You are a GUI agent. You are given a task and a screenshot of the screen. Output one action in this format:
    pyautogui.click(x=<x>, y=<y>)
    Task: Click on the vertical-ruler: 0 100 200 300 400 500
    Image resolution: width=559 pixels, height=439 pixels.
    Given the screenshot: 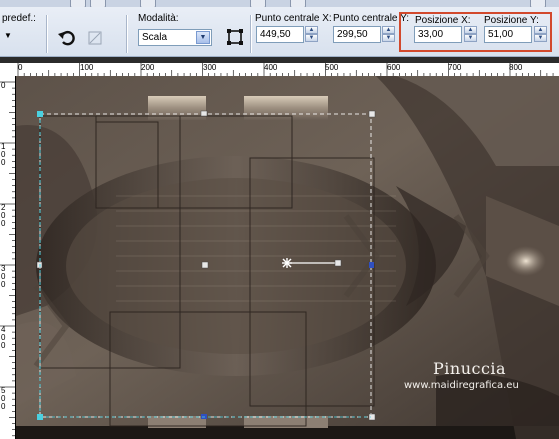 What is the action you would take?
    pyautogui.click(x=8, y=257)
    